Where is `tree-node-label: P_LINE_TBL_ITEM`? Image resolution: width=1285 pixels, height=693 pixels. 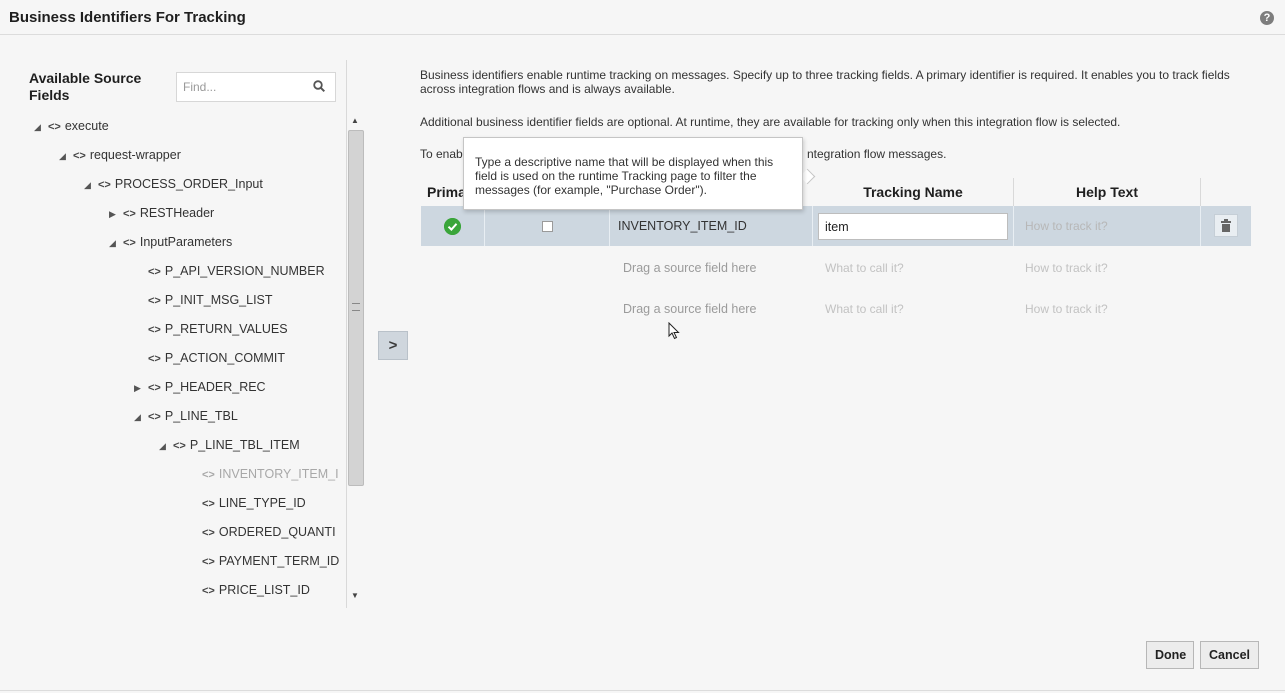 tree-node-label: P_LINE_TBL_ITEM is located at coordinates (244, 445).